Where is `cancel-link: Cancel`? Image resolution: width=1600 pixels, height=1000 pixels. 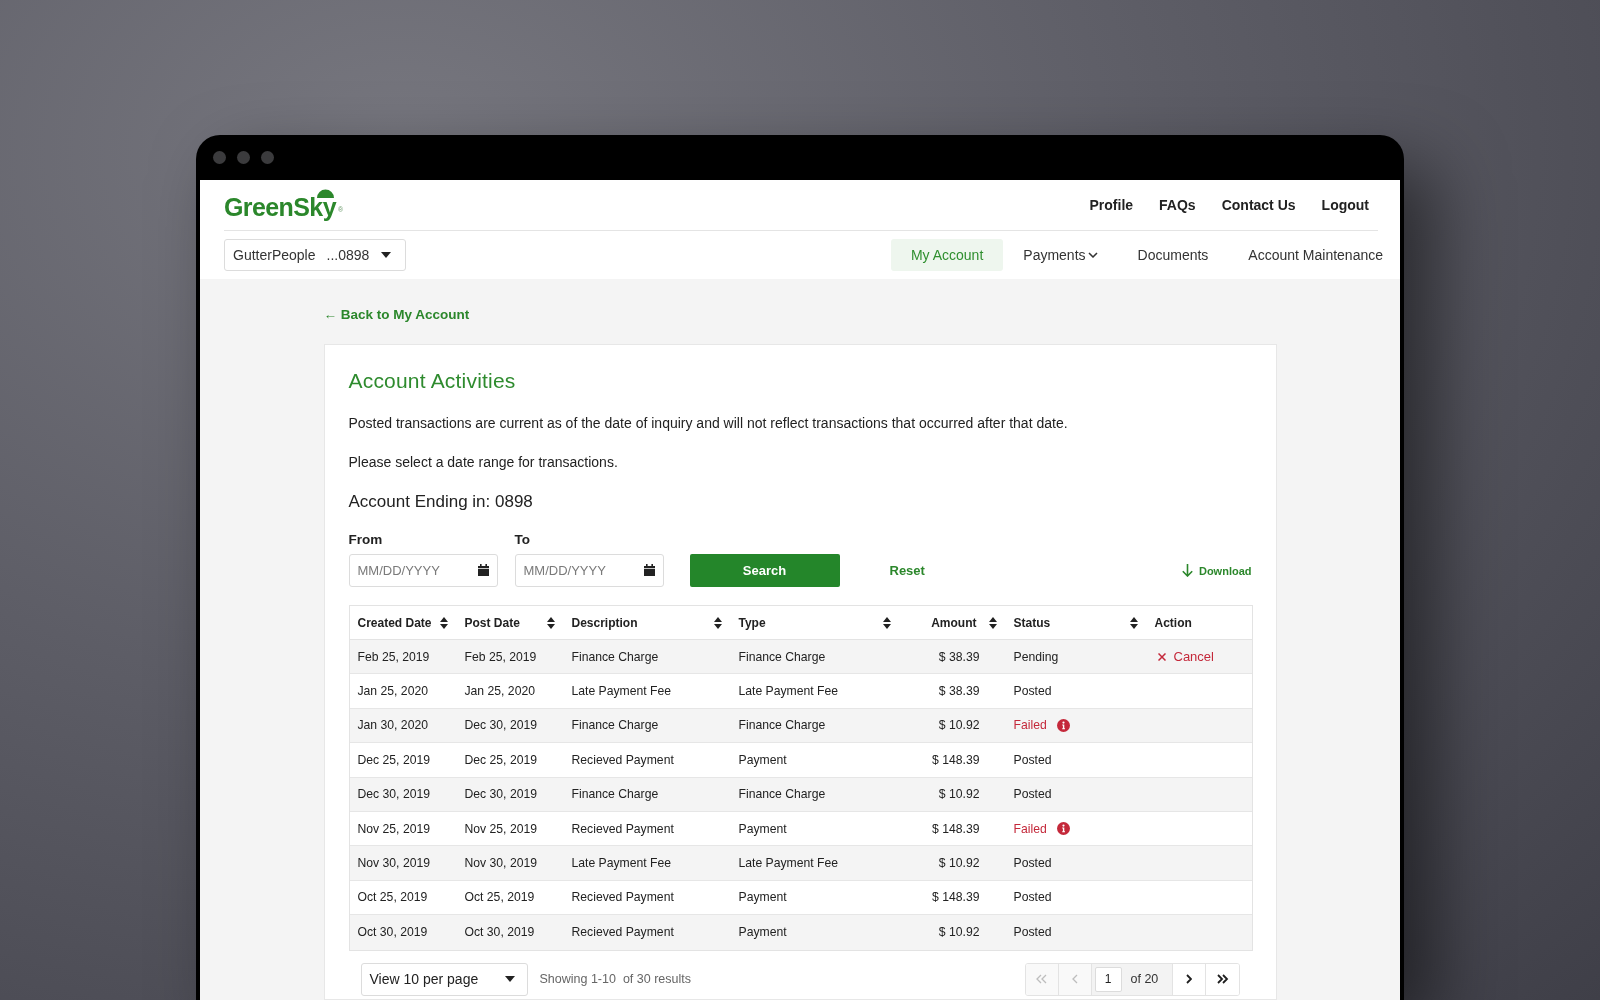 cancel-link: Cancel is located at coordinates (1185, 657).